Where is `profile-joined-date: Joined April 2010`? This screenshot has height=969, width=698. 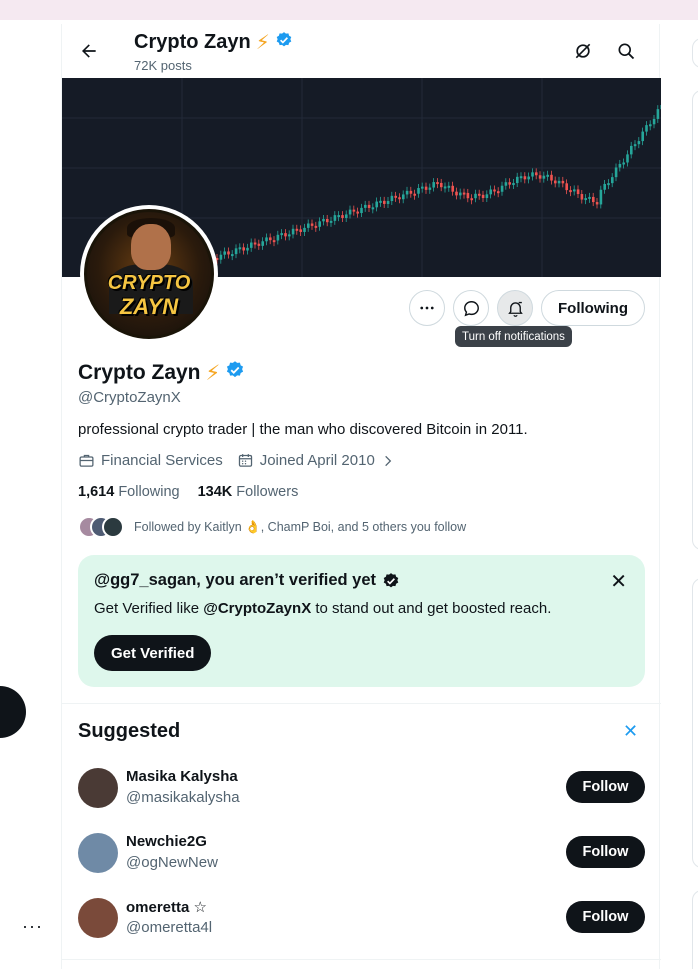
profile-joined-date: Joined April 2010 is located at coordinates (317, 460).